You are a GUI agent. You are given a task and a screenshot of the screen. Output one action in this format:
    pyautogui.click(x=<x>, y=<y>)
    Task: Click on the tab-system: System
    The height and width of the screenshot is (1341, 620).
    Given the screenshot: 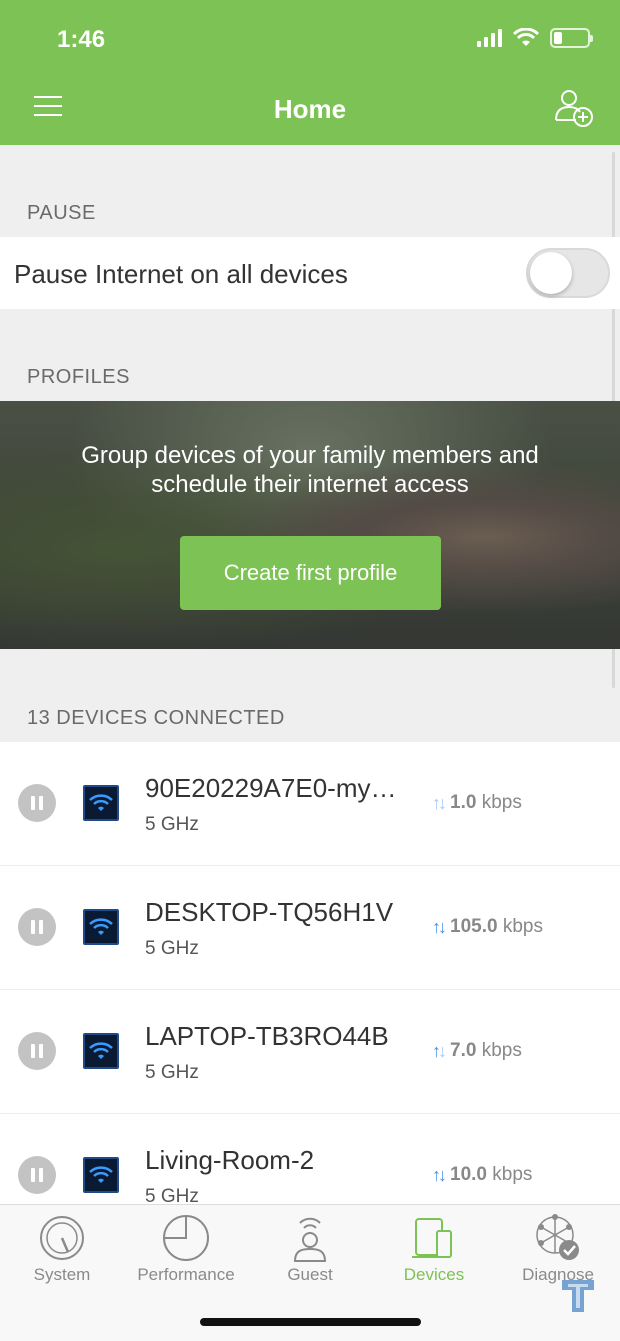 What is the action you would take?
    pyautogui.click(x=62, y=1250)
    